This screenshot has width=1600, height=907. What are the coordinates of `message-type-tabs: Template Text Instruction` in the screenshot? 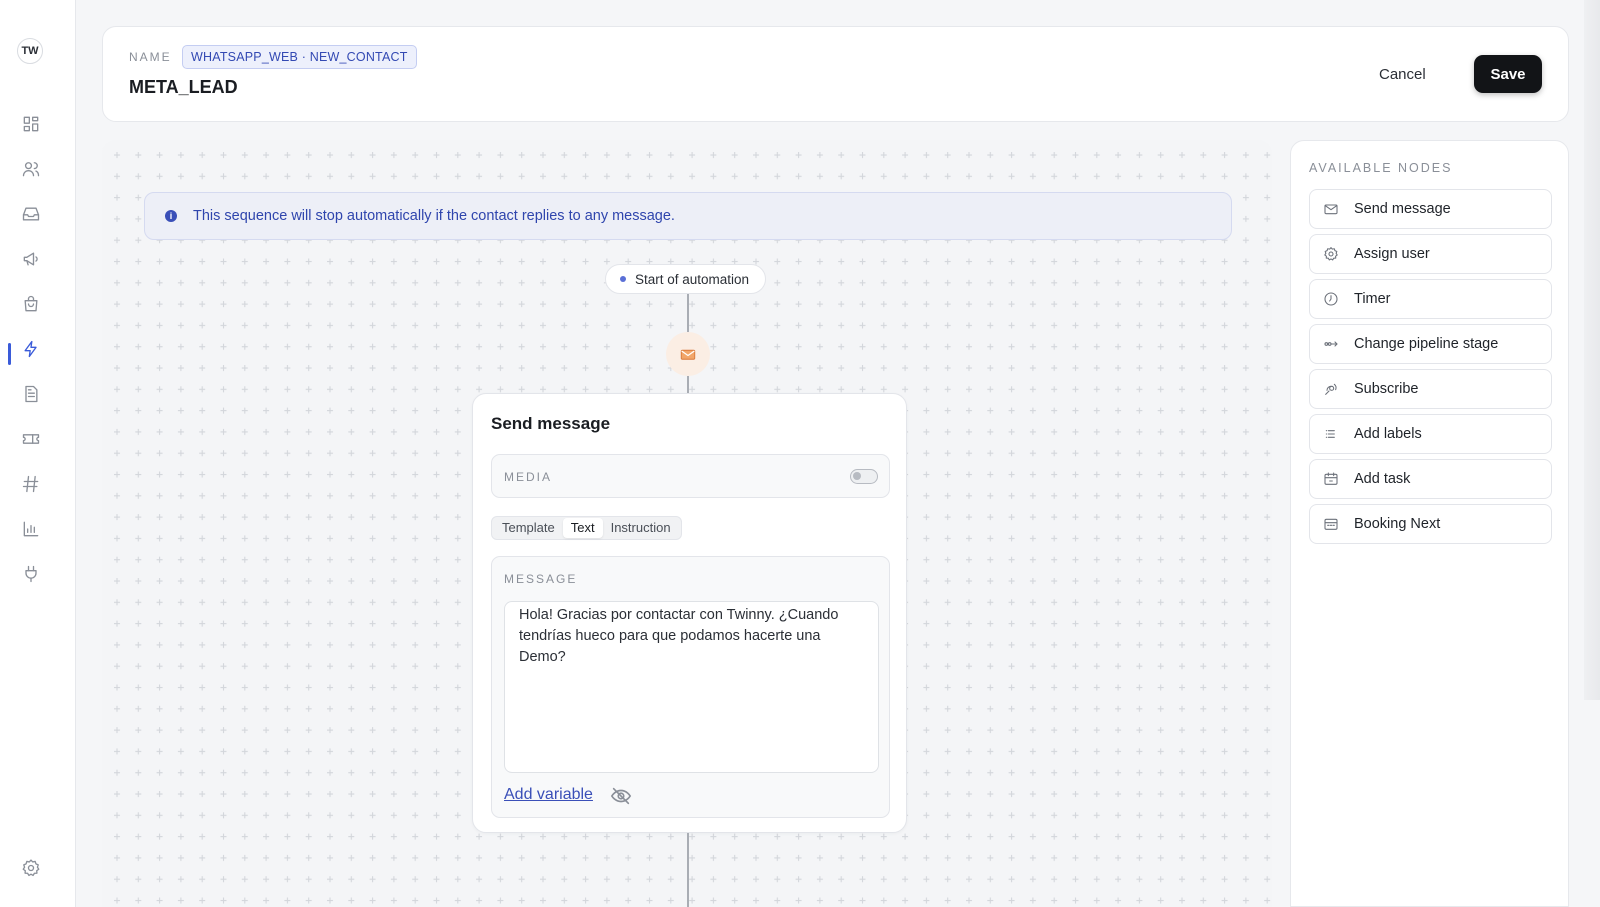 It's located at (586, 528).